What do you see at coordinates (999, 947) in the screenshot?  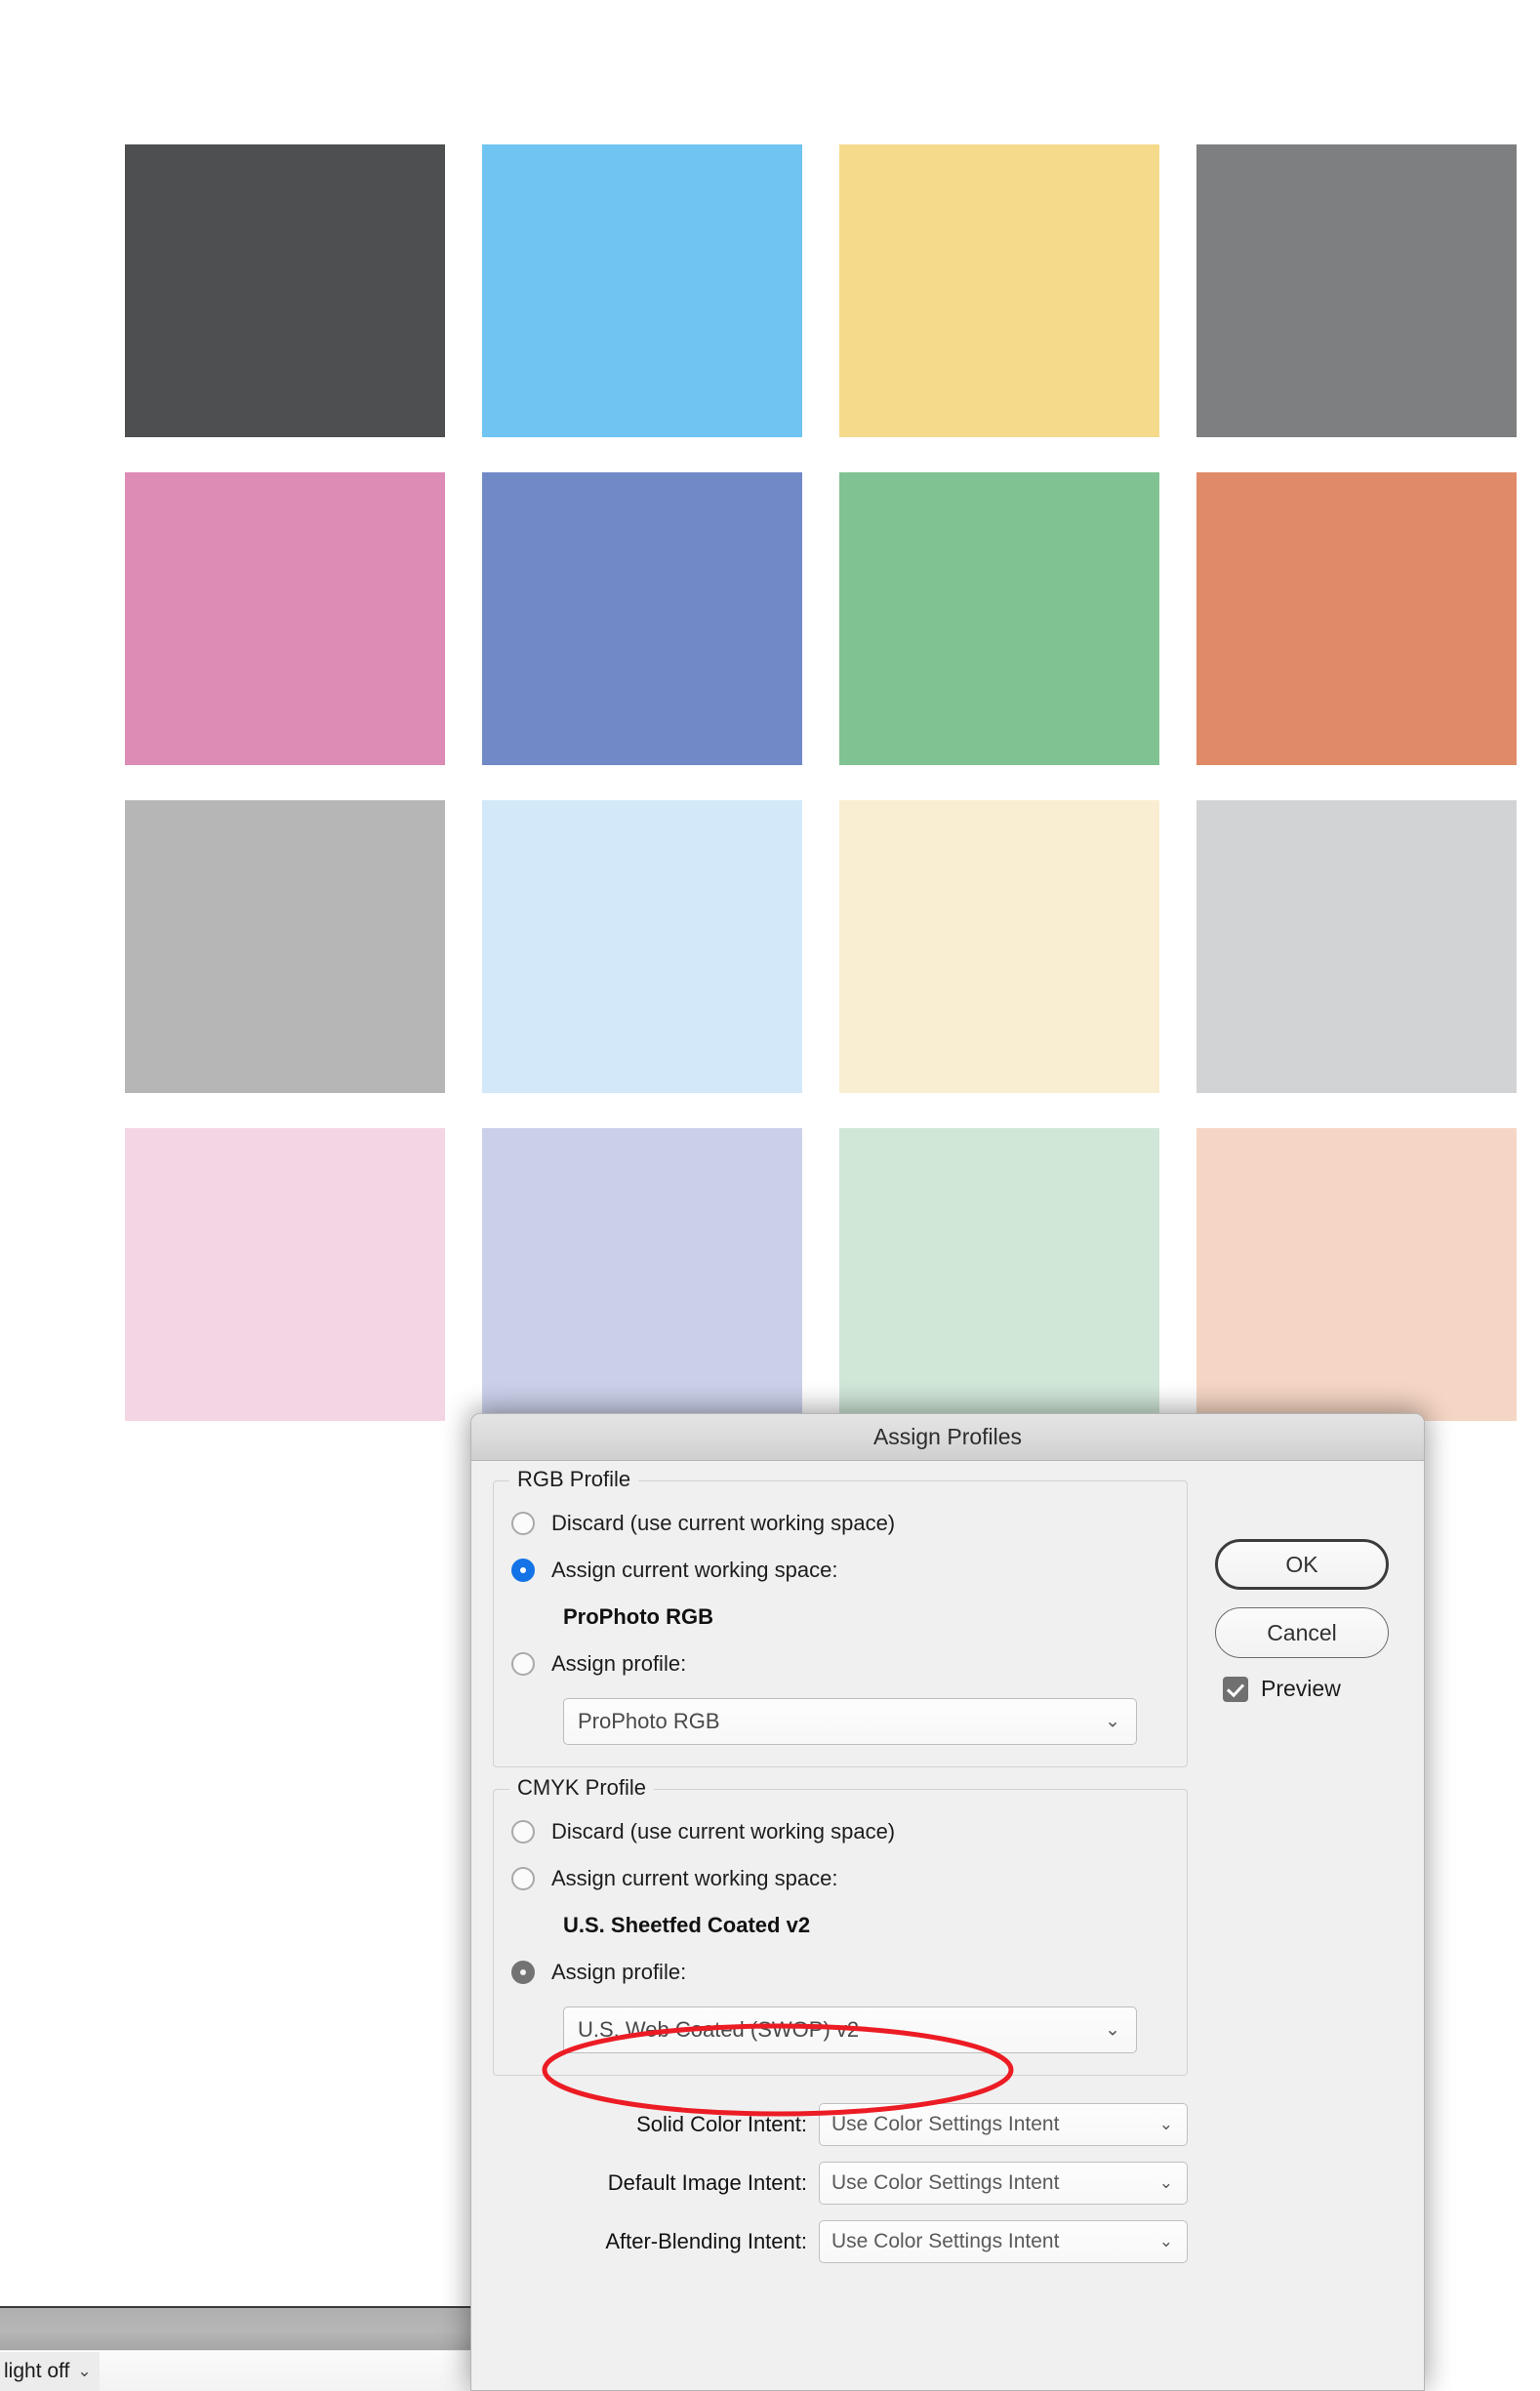 I see `swatch-cream` at bounding box center [999, 947].